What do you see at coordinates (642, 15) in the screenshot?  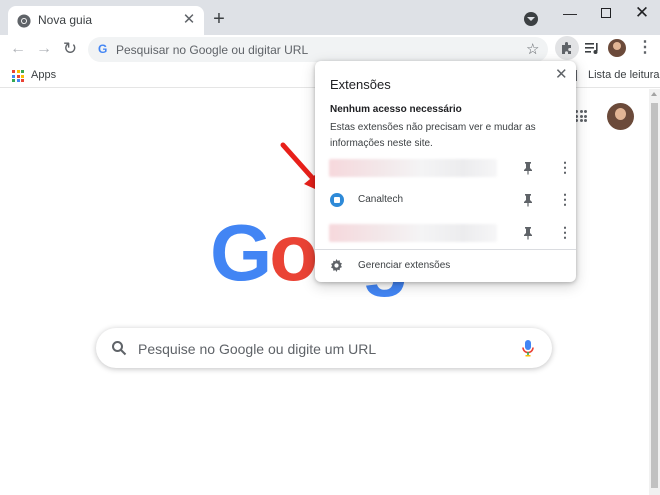 I see `close-window-button: ✕` at bounding box center [642, 15].